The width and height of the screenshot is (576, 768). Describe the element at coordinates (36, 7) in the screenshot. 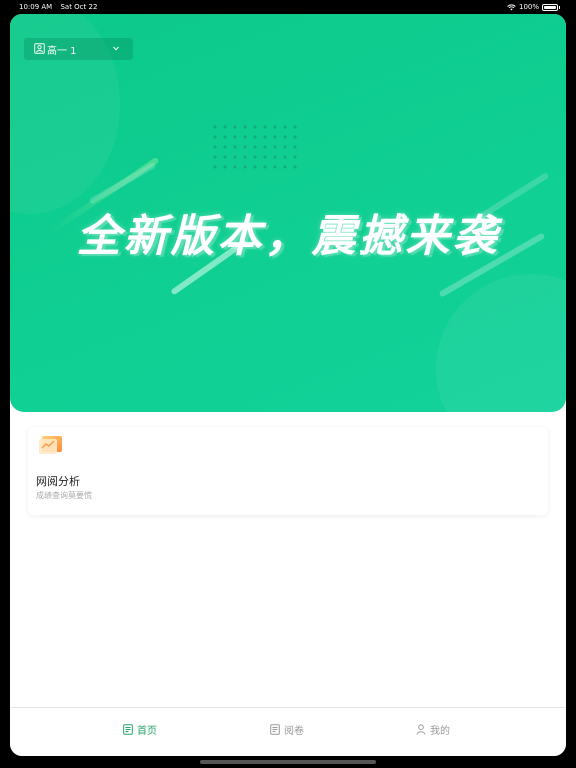

I see `status-time: 10:09 AM` at that location.